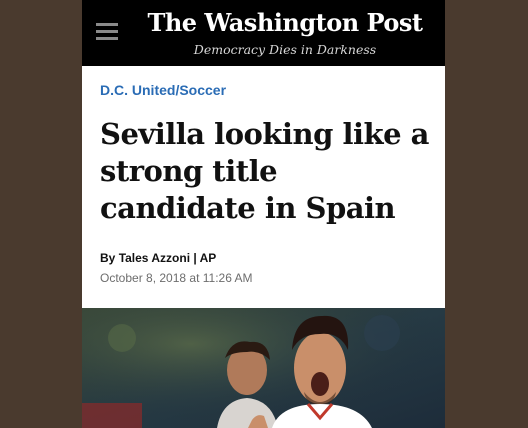 The width and height of the screenshot is (528, 428). Describe the element at coordinates (285, 49) in the screenshot. I see `site-tagline: Democracy Dies in Darkness` at that location.